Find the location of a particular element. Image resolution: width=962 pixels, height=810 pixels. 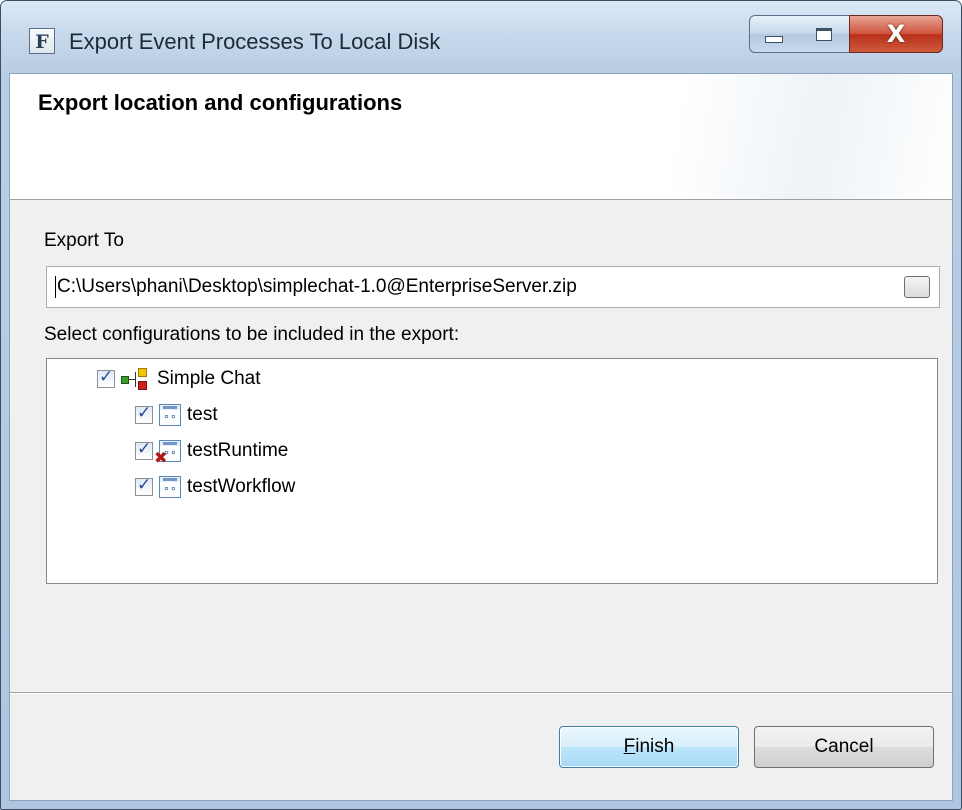

maximize-button is located at coordinates (824, 34).